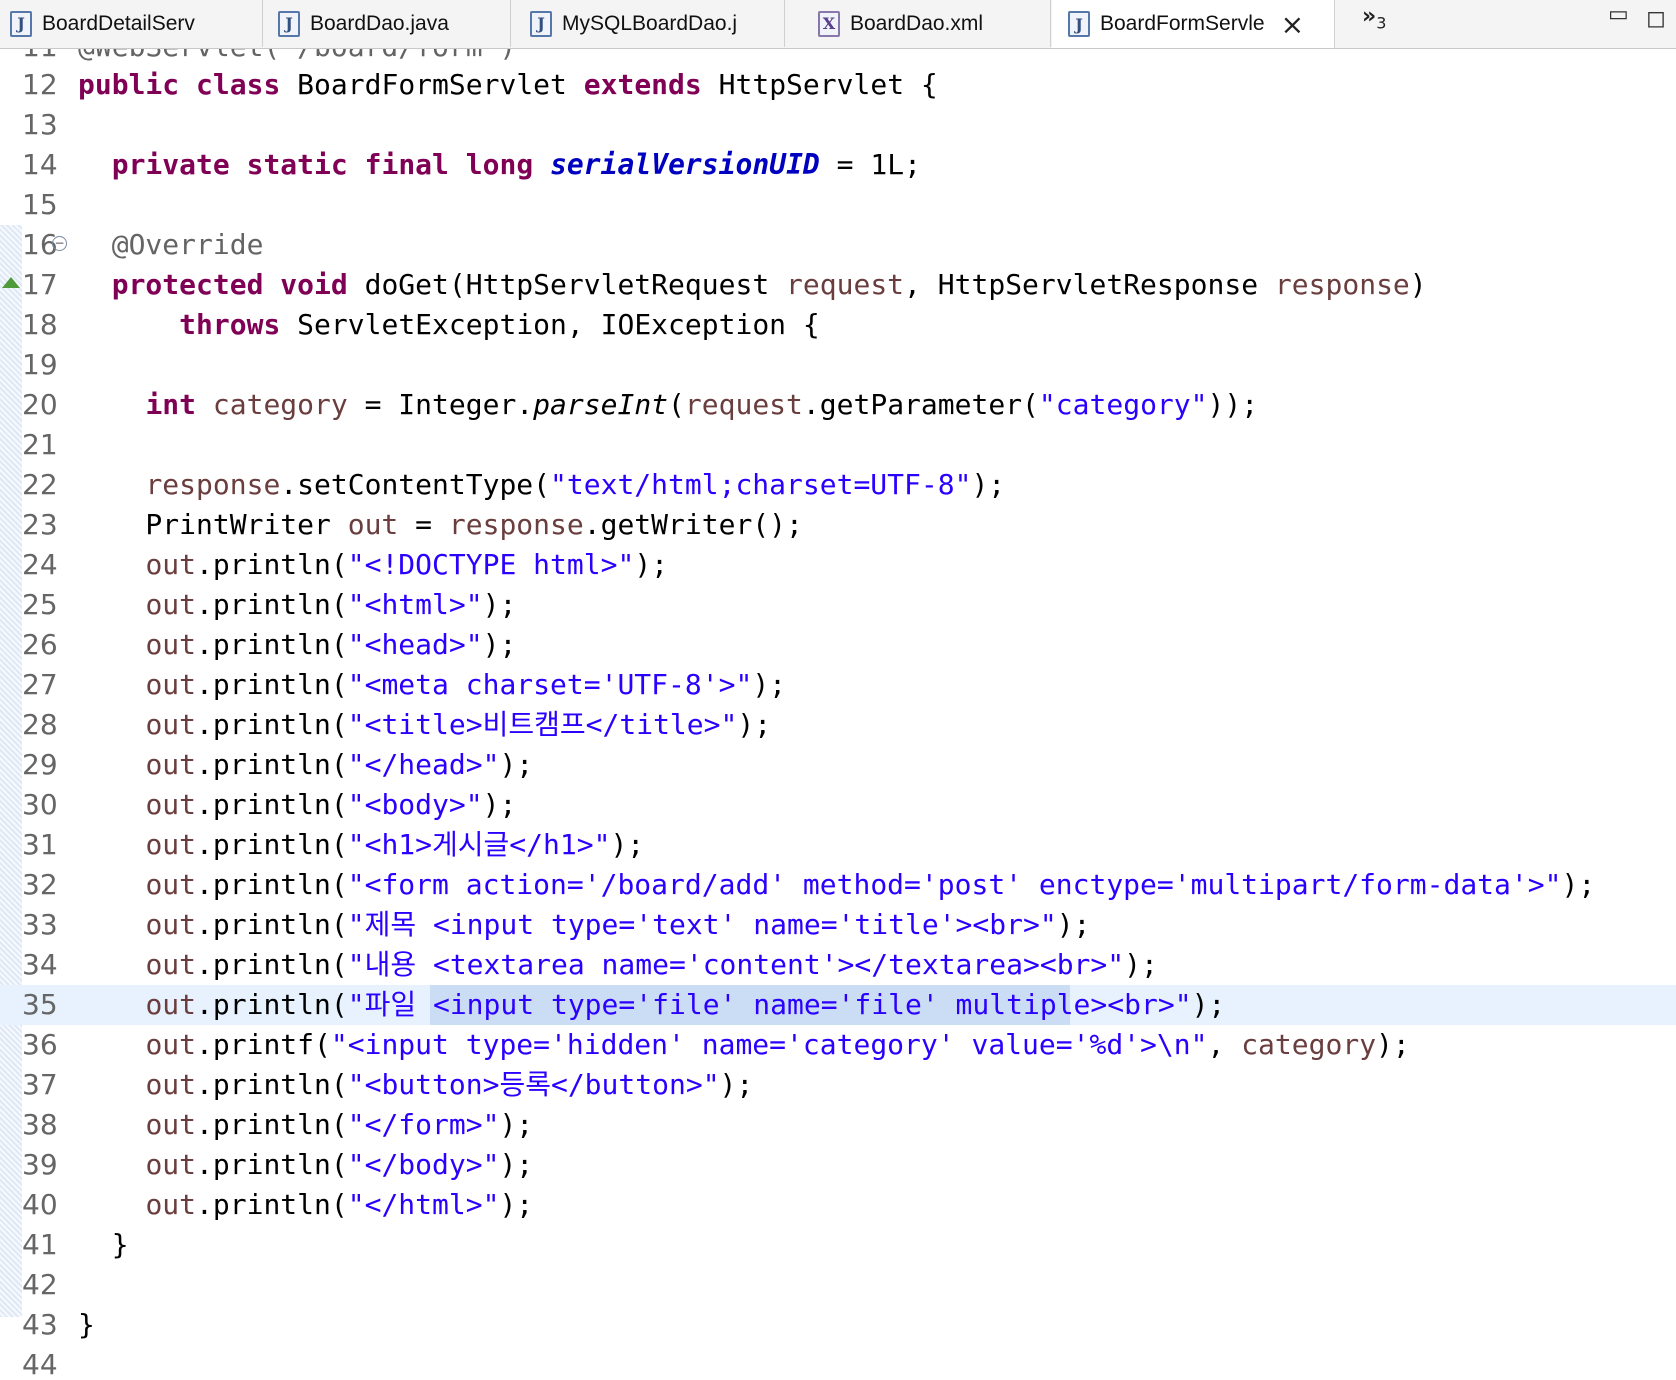 This screenshot has height=1380, width=1676. I want to click on code-text: out.println("<head>");, so click(331, 644).